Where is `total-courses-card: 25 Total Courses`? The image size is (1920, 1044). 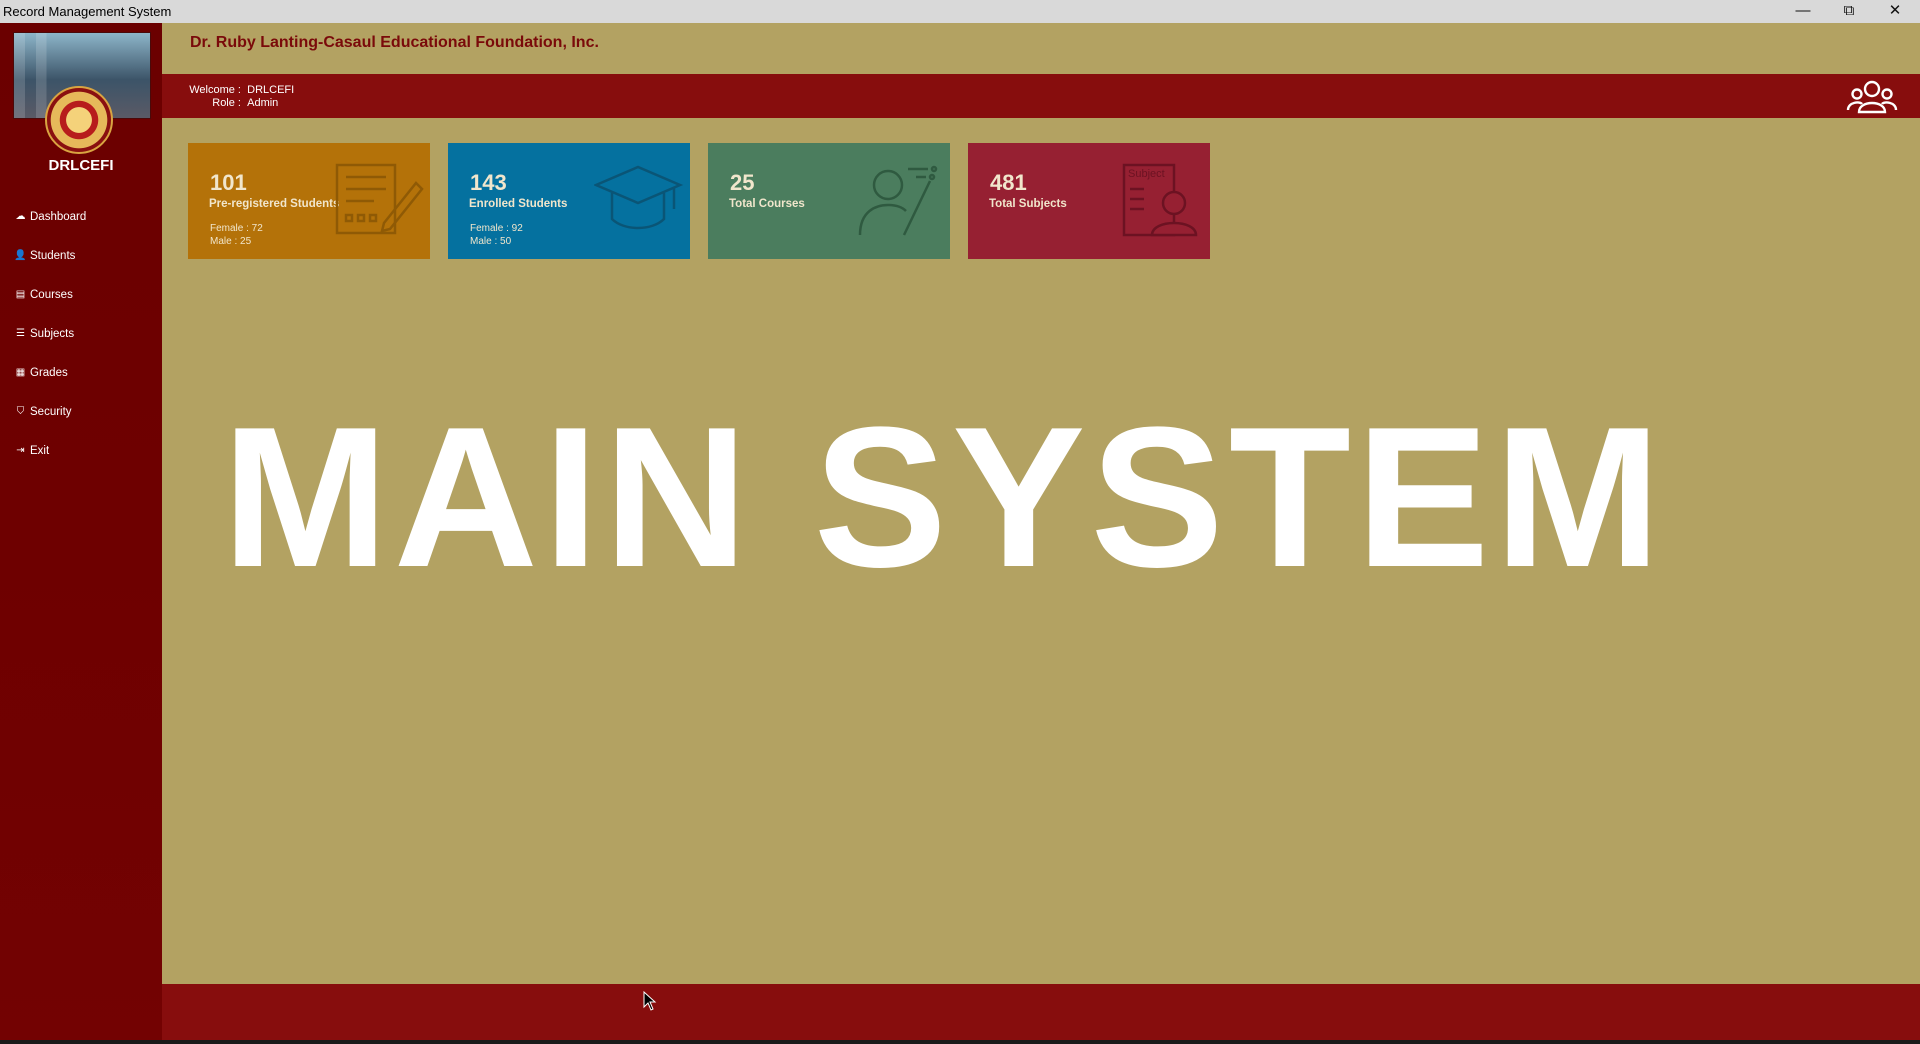
total-courses-card: 25 Total Courses is located at coordinates (829, 201).